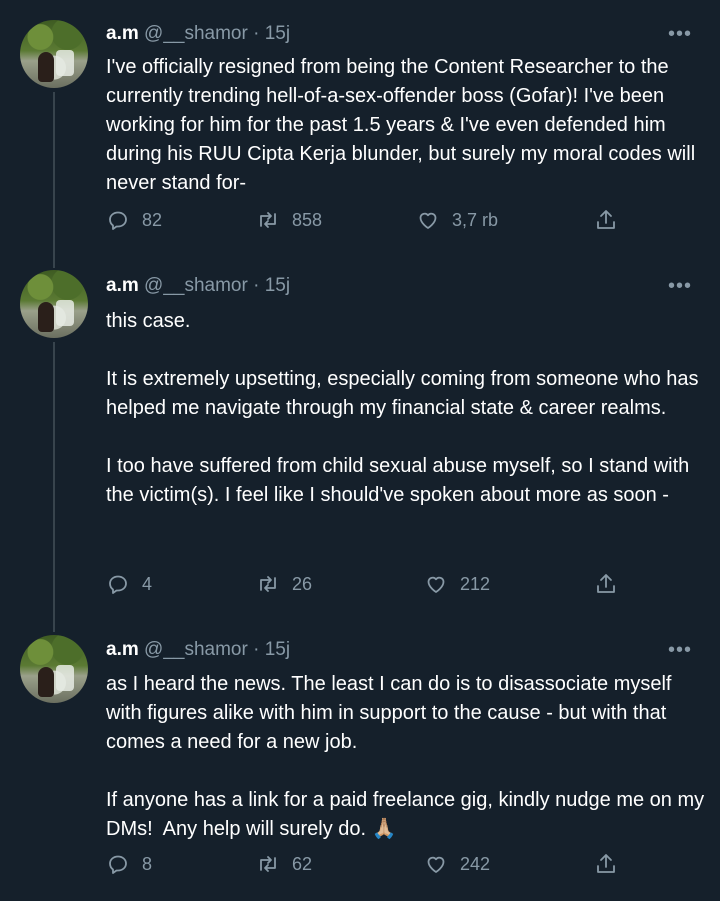 Image resolution: width=720 pixels, height=901 pixels. I want to click on folded-hands-emoji: 🙏🏼, so click(384, 829).